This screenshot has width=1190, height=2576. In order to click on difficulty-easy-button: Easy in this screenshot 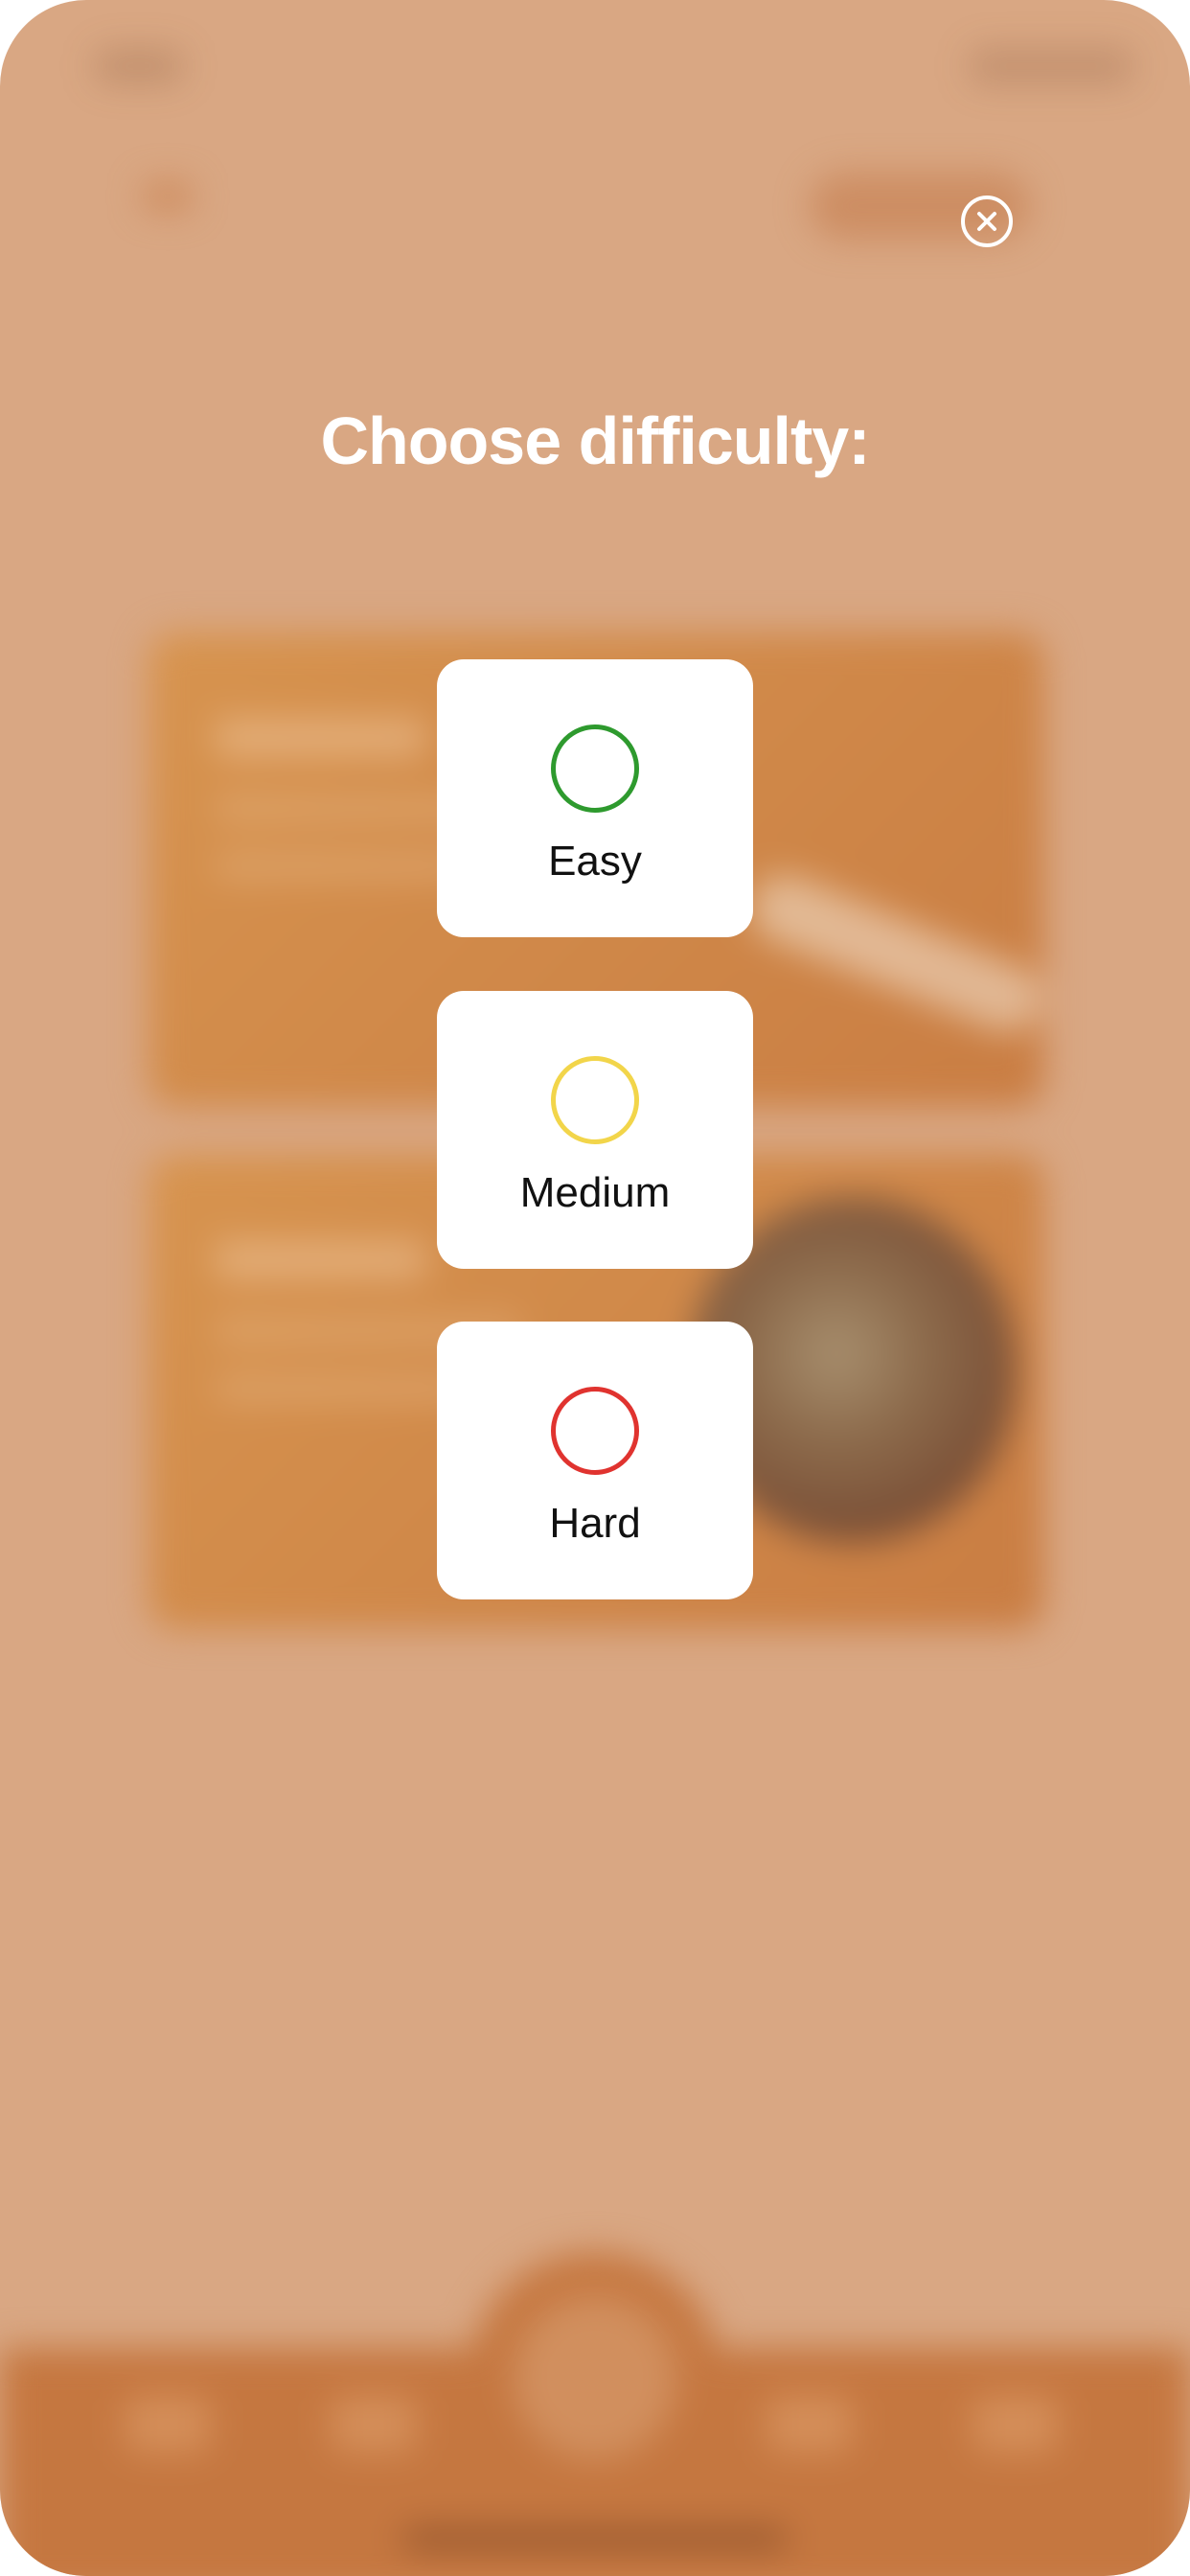, I will do `click(595, 798)`.